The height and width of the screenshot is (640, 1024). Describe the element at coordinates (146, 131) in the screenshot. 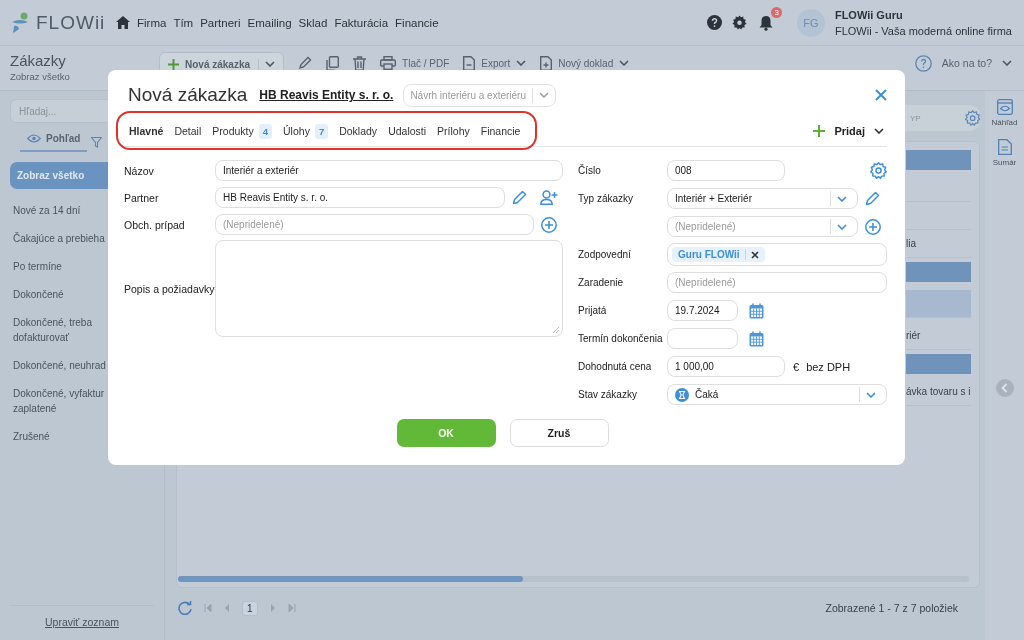

I see `dialog-tab: Hlavné` at that location.